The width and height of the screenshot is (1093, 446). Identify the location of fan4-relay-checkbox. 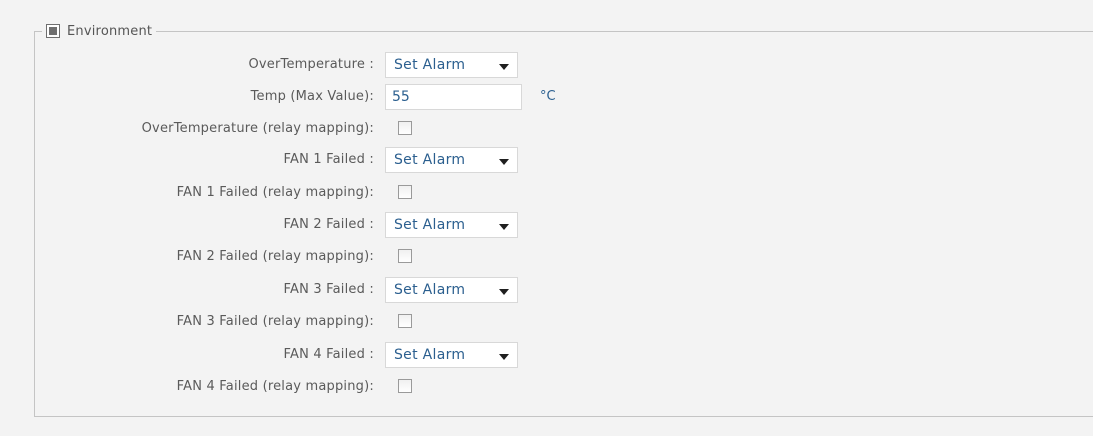
(405, 386).